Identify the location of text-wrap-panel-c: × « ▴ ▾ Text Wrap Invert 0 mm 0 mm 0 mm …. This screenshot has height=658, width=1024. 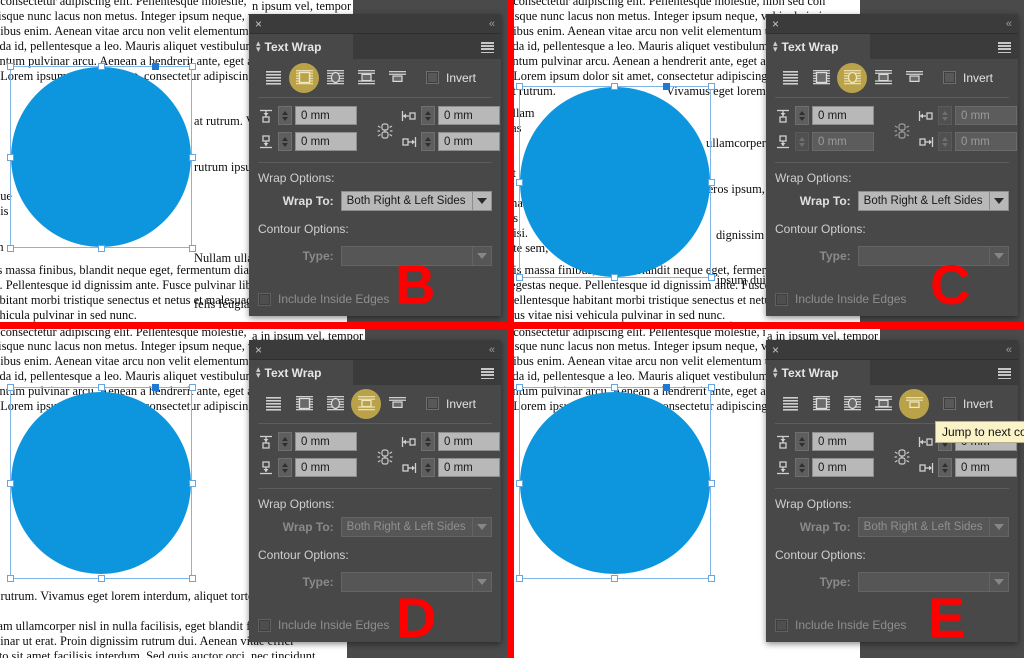
(892, 165).